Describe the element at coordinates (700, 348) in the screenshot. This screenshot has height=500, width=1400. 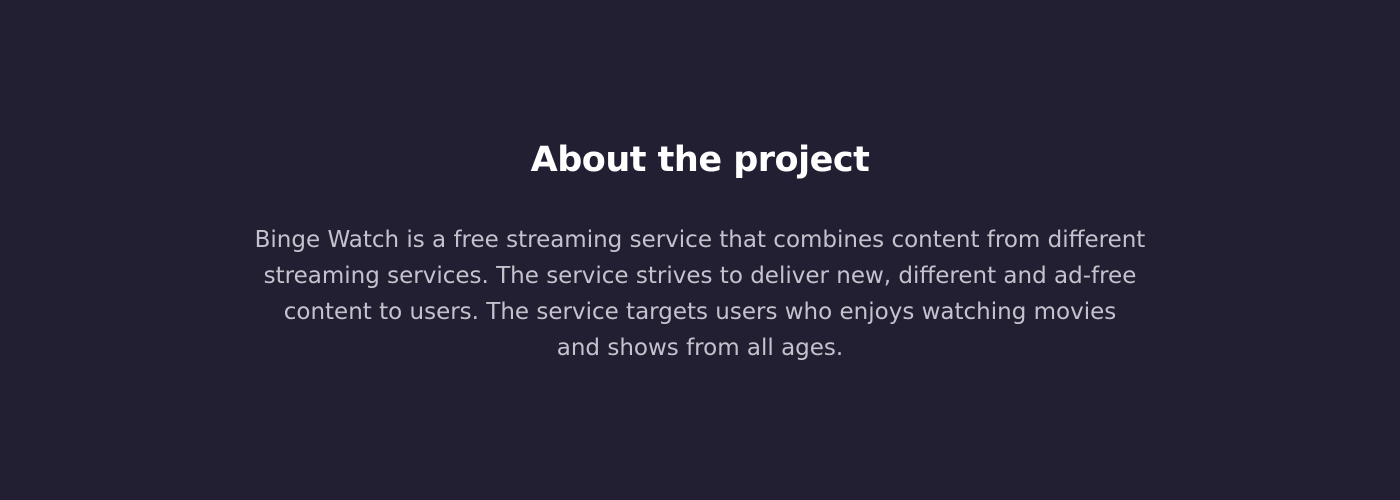
I see `description-line: and shows from all ages.` at that location.